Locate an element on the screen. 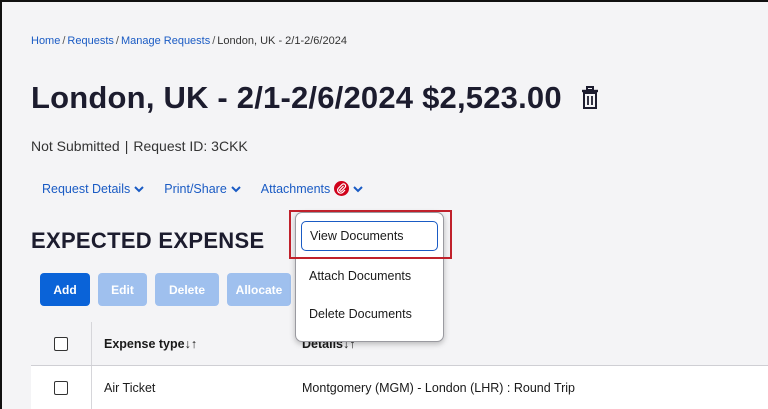 The height and width of the screenshot is (409, 768). edit-button: Edit is located at coordinates (122, 289).